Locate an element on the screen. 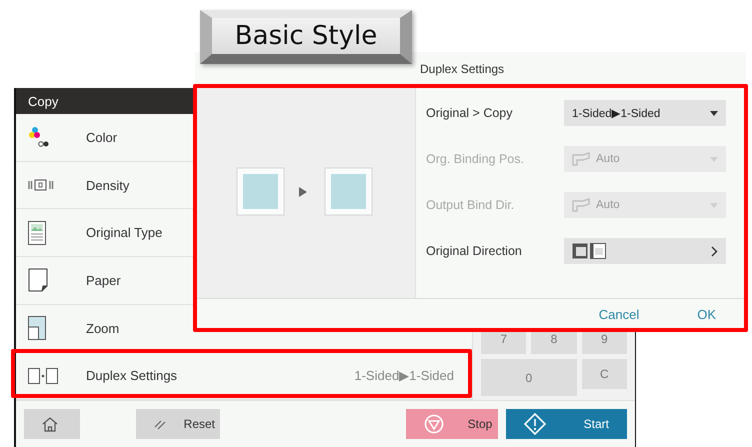 Image resolution: width=752 pixels, height=447 pixels. home-button is located at coordinates (52, 424).